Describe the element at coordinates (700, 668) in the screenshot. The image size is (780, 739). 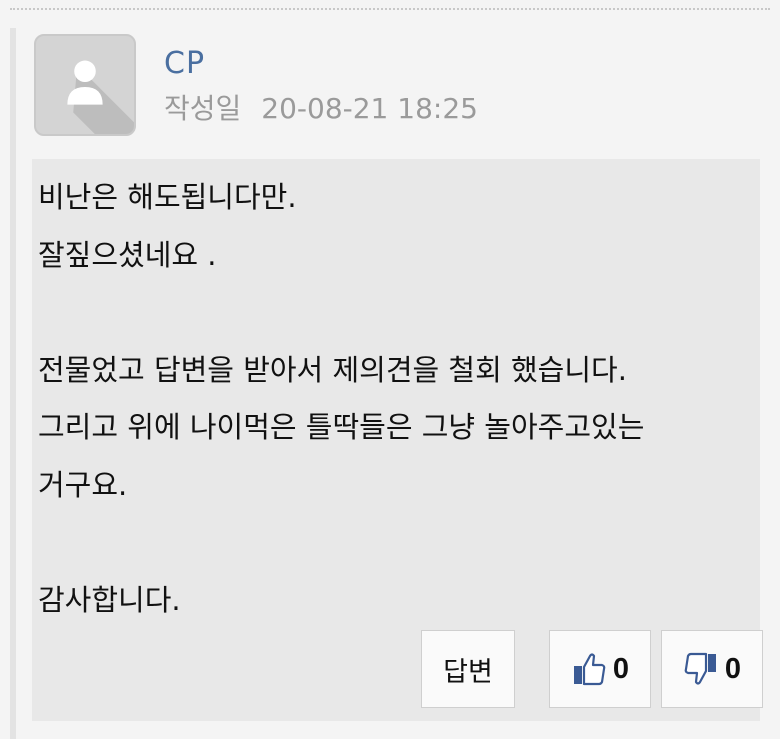
I see `thumbs-down-icon` at that location.